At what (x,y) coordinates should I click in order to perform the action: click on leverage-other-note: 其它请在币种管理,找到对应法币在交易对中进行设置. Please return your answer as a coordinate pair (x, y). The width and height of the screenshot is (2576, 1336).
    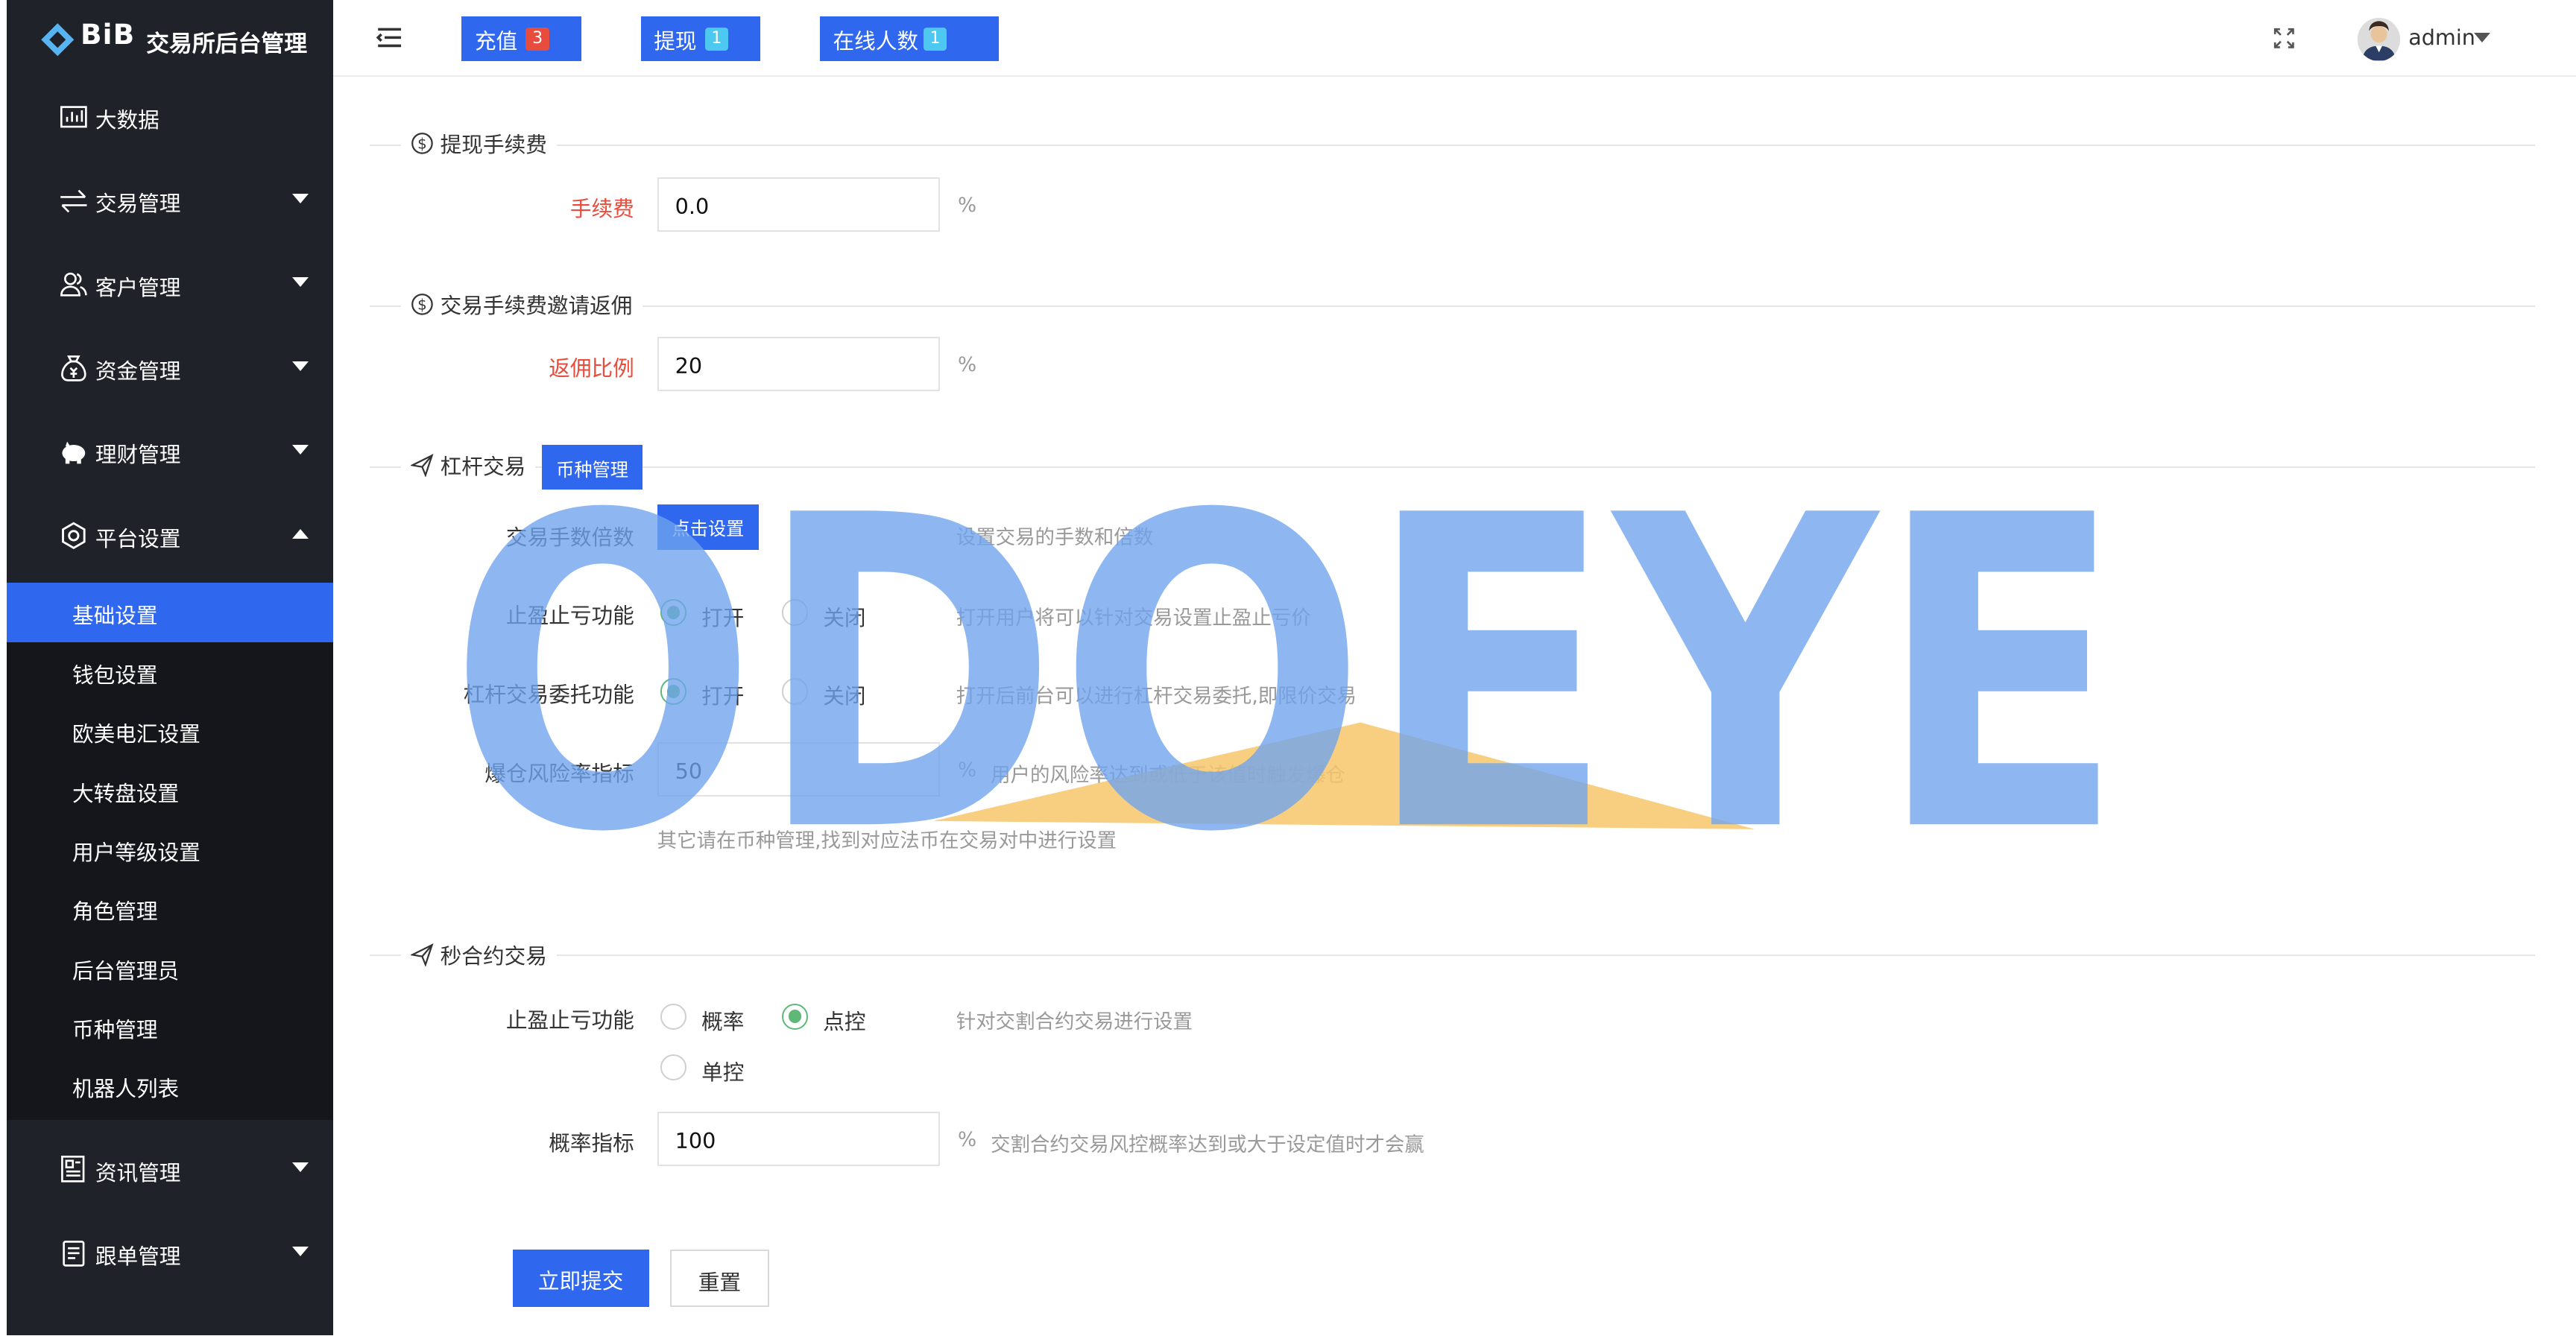
    Looking at the image, I should click on (887, 841).